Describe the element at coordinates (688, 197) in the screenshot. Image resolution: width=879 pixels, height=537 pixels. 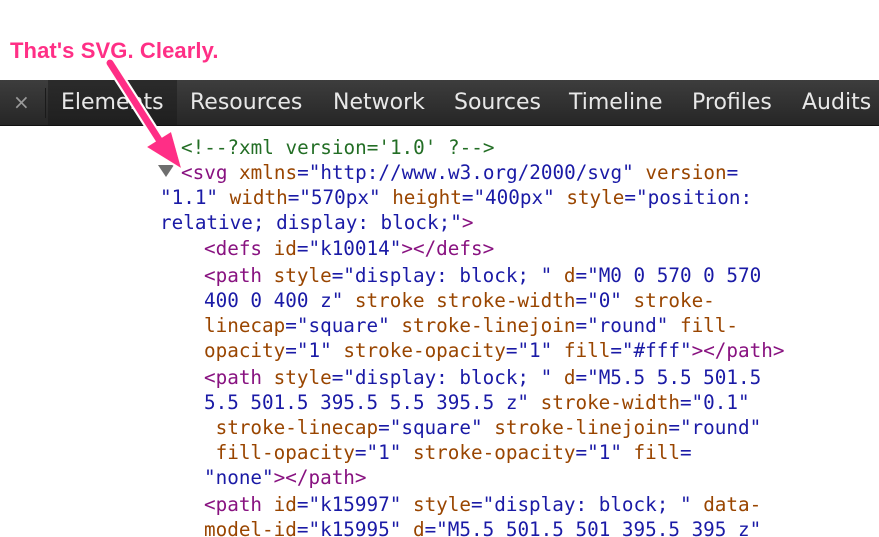
I see `attr-value: ="position:` at that location.